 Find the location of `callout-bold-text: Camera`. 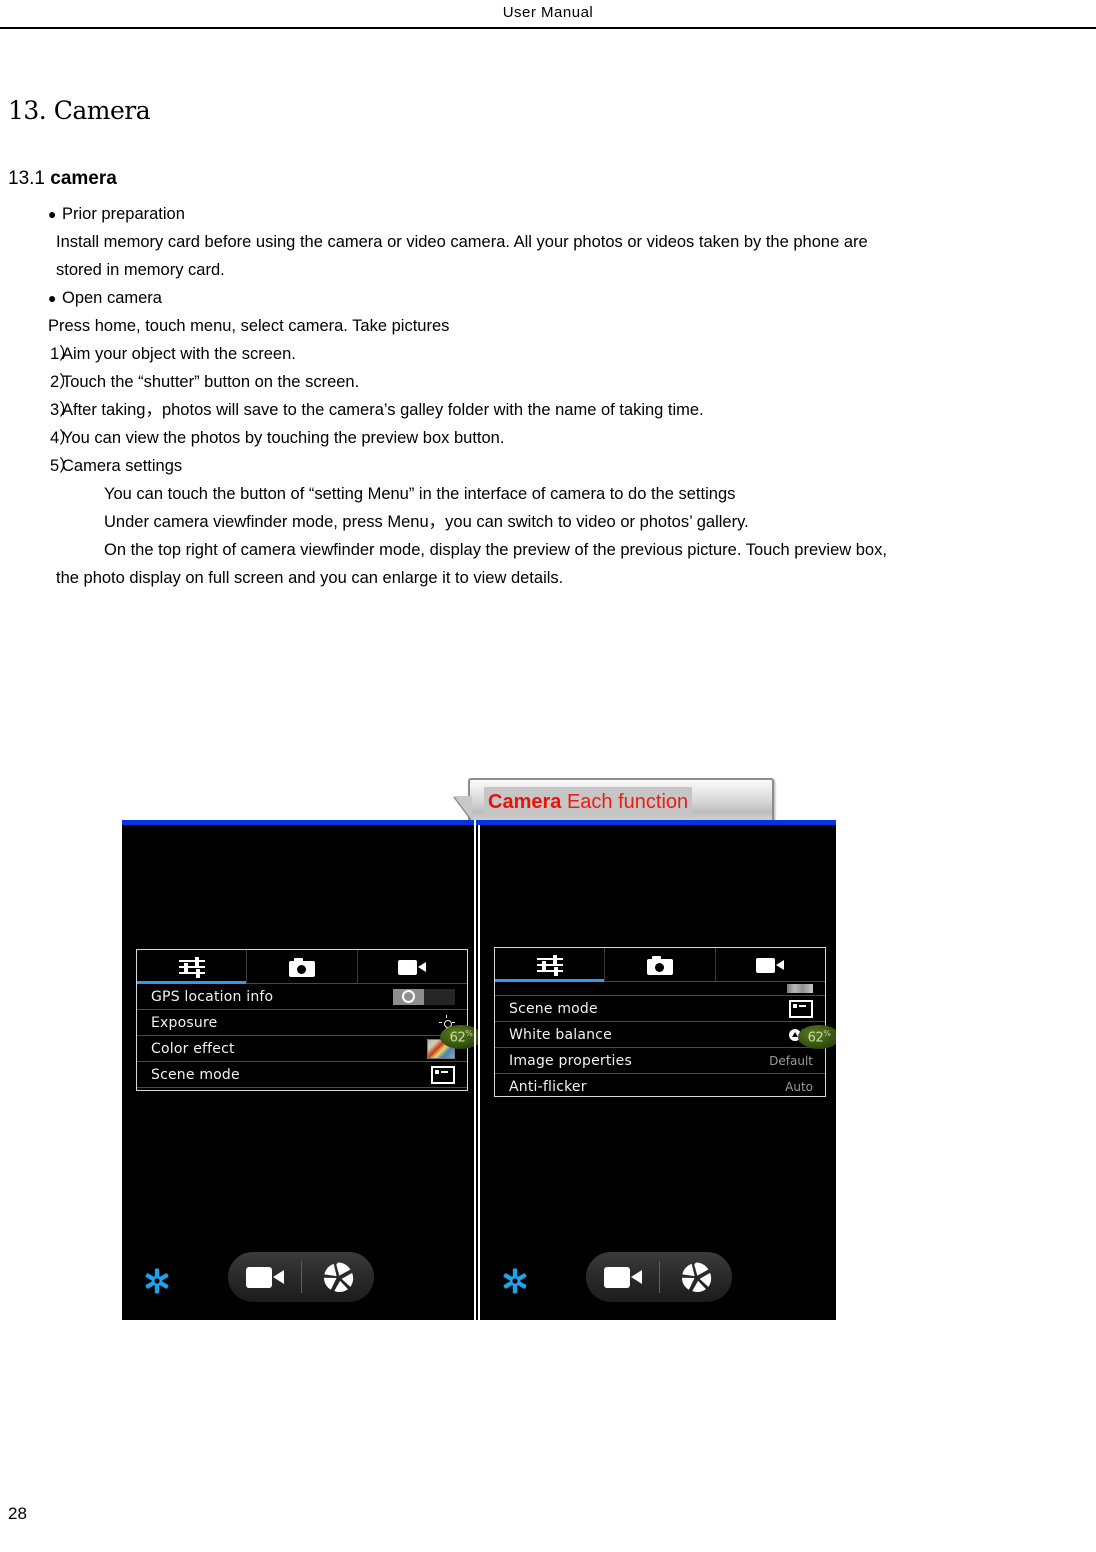

callout-bold-text: Camera is located at coordinates (525, 802).